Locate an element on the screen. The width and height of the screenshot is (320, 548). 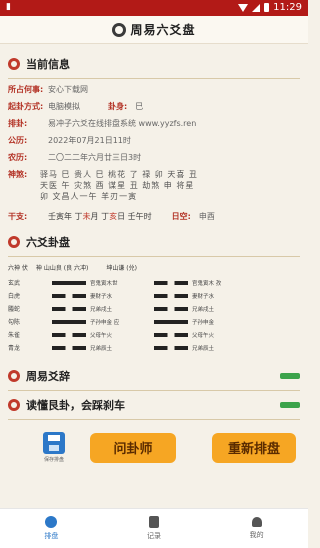
yao-row: 朱雀 父母午火 父母午火 is located at coordinates (154, 334).